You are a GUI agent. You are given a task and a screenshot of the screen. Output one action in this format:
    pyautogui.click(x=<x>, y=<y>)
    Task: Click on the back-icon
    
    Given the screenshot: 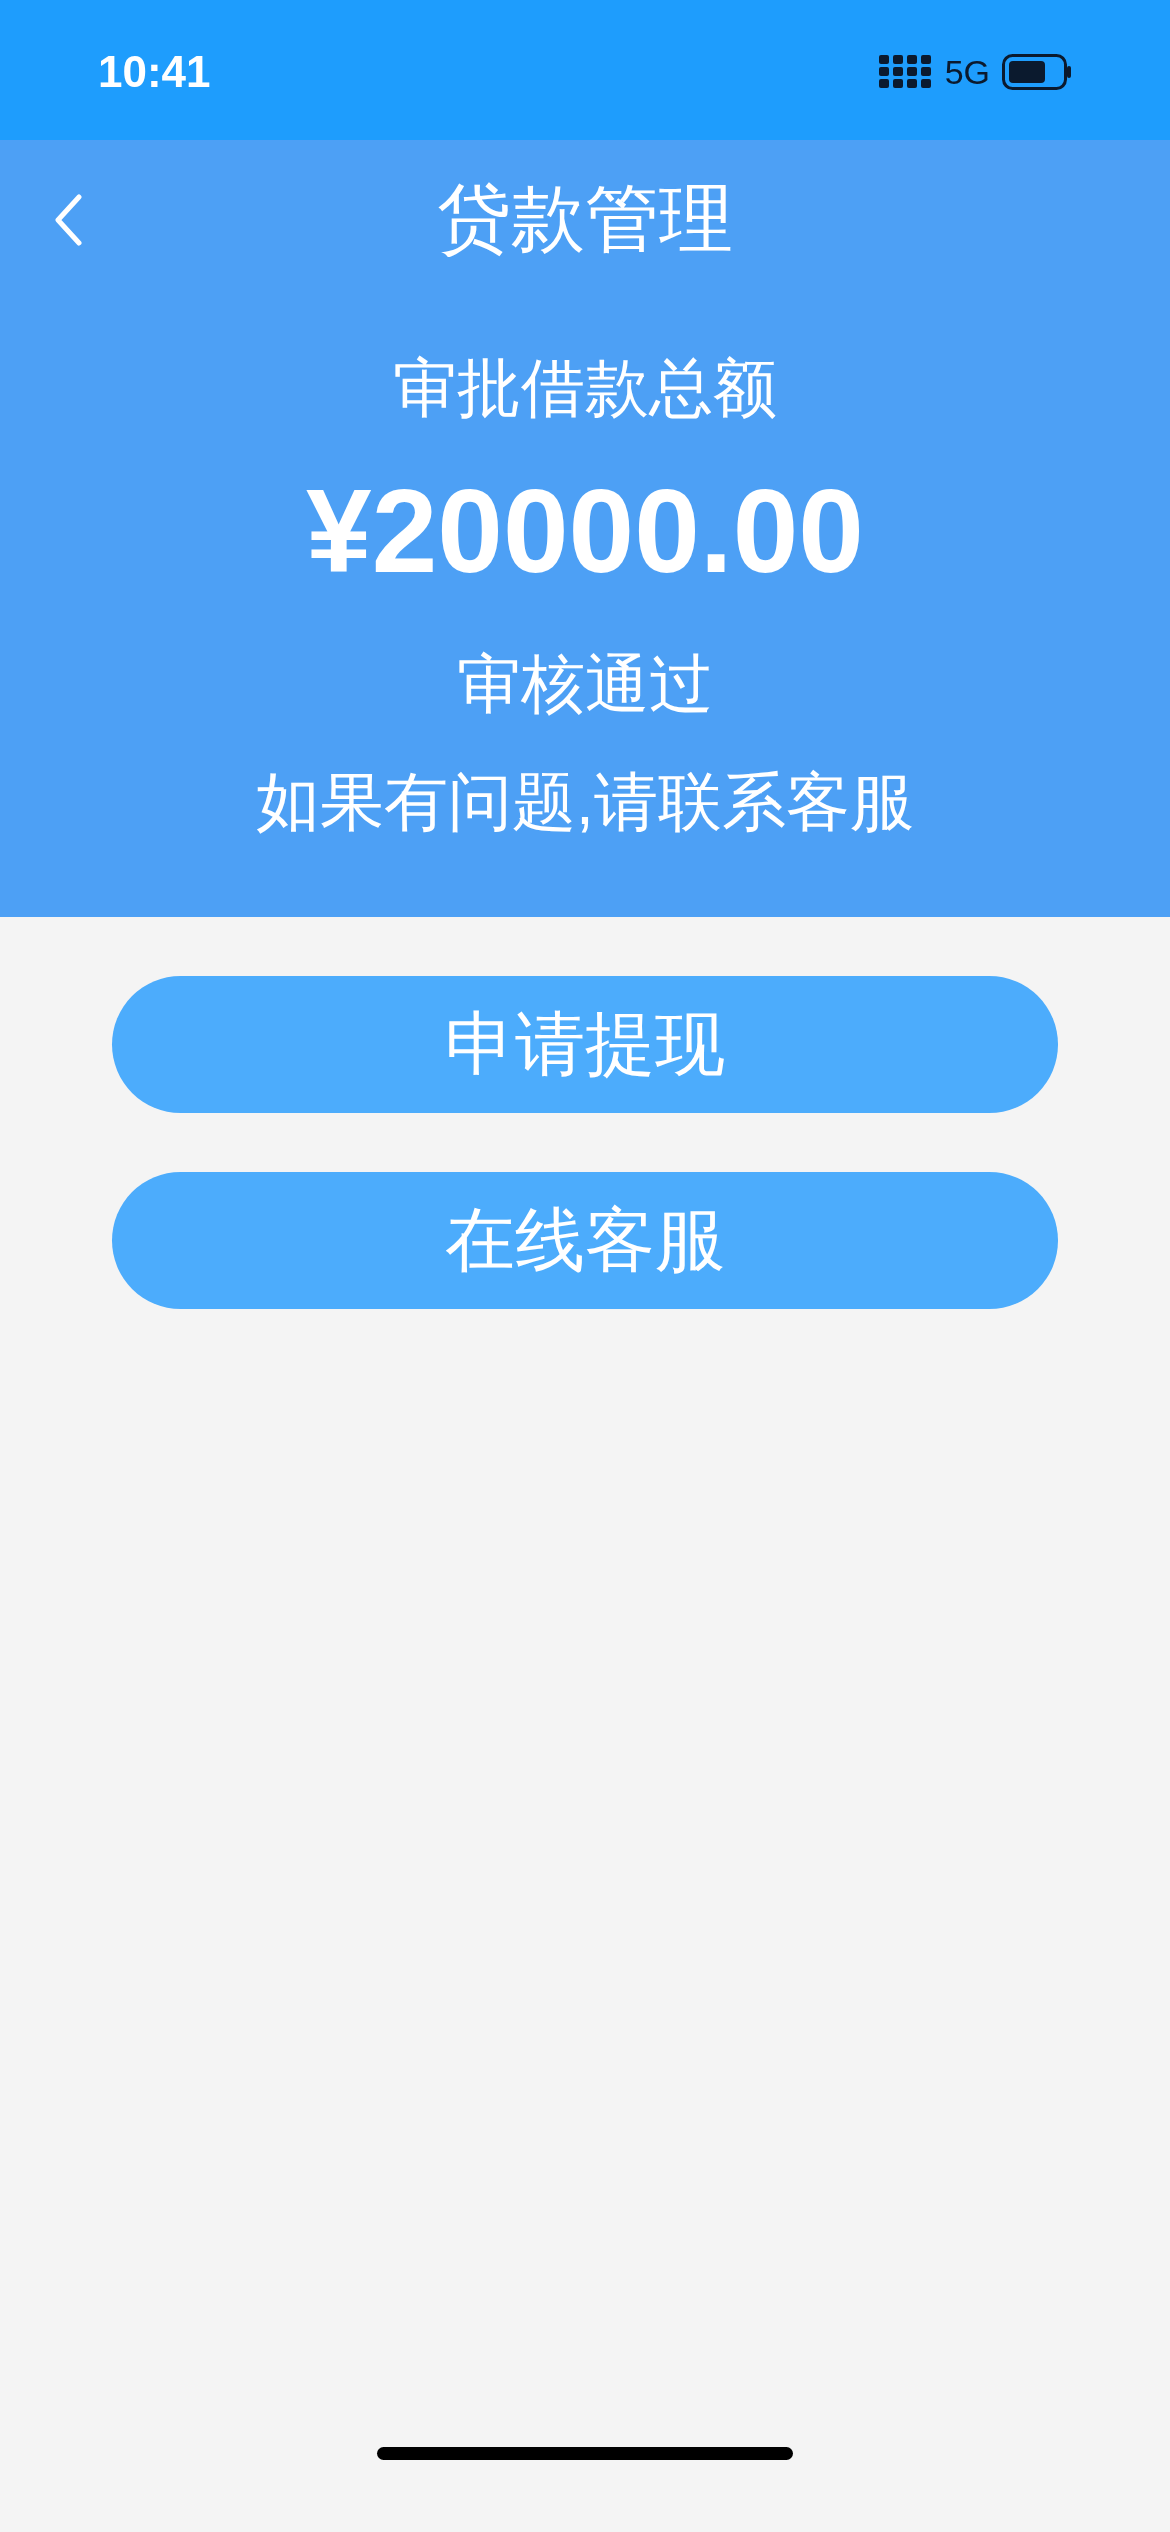 What is the action you would take?
    pyautogui.click(x=68, y=220)
    